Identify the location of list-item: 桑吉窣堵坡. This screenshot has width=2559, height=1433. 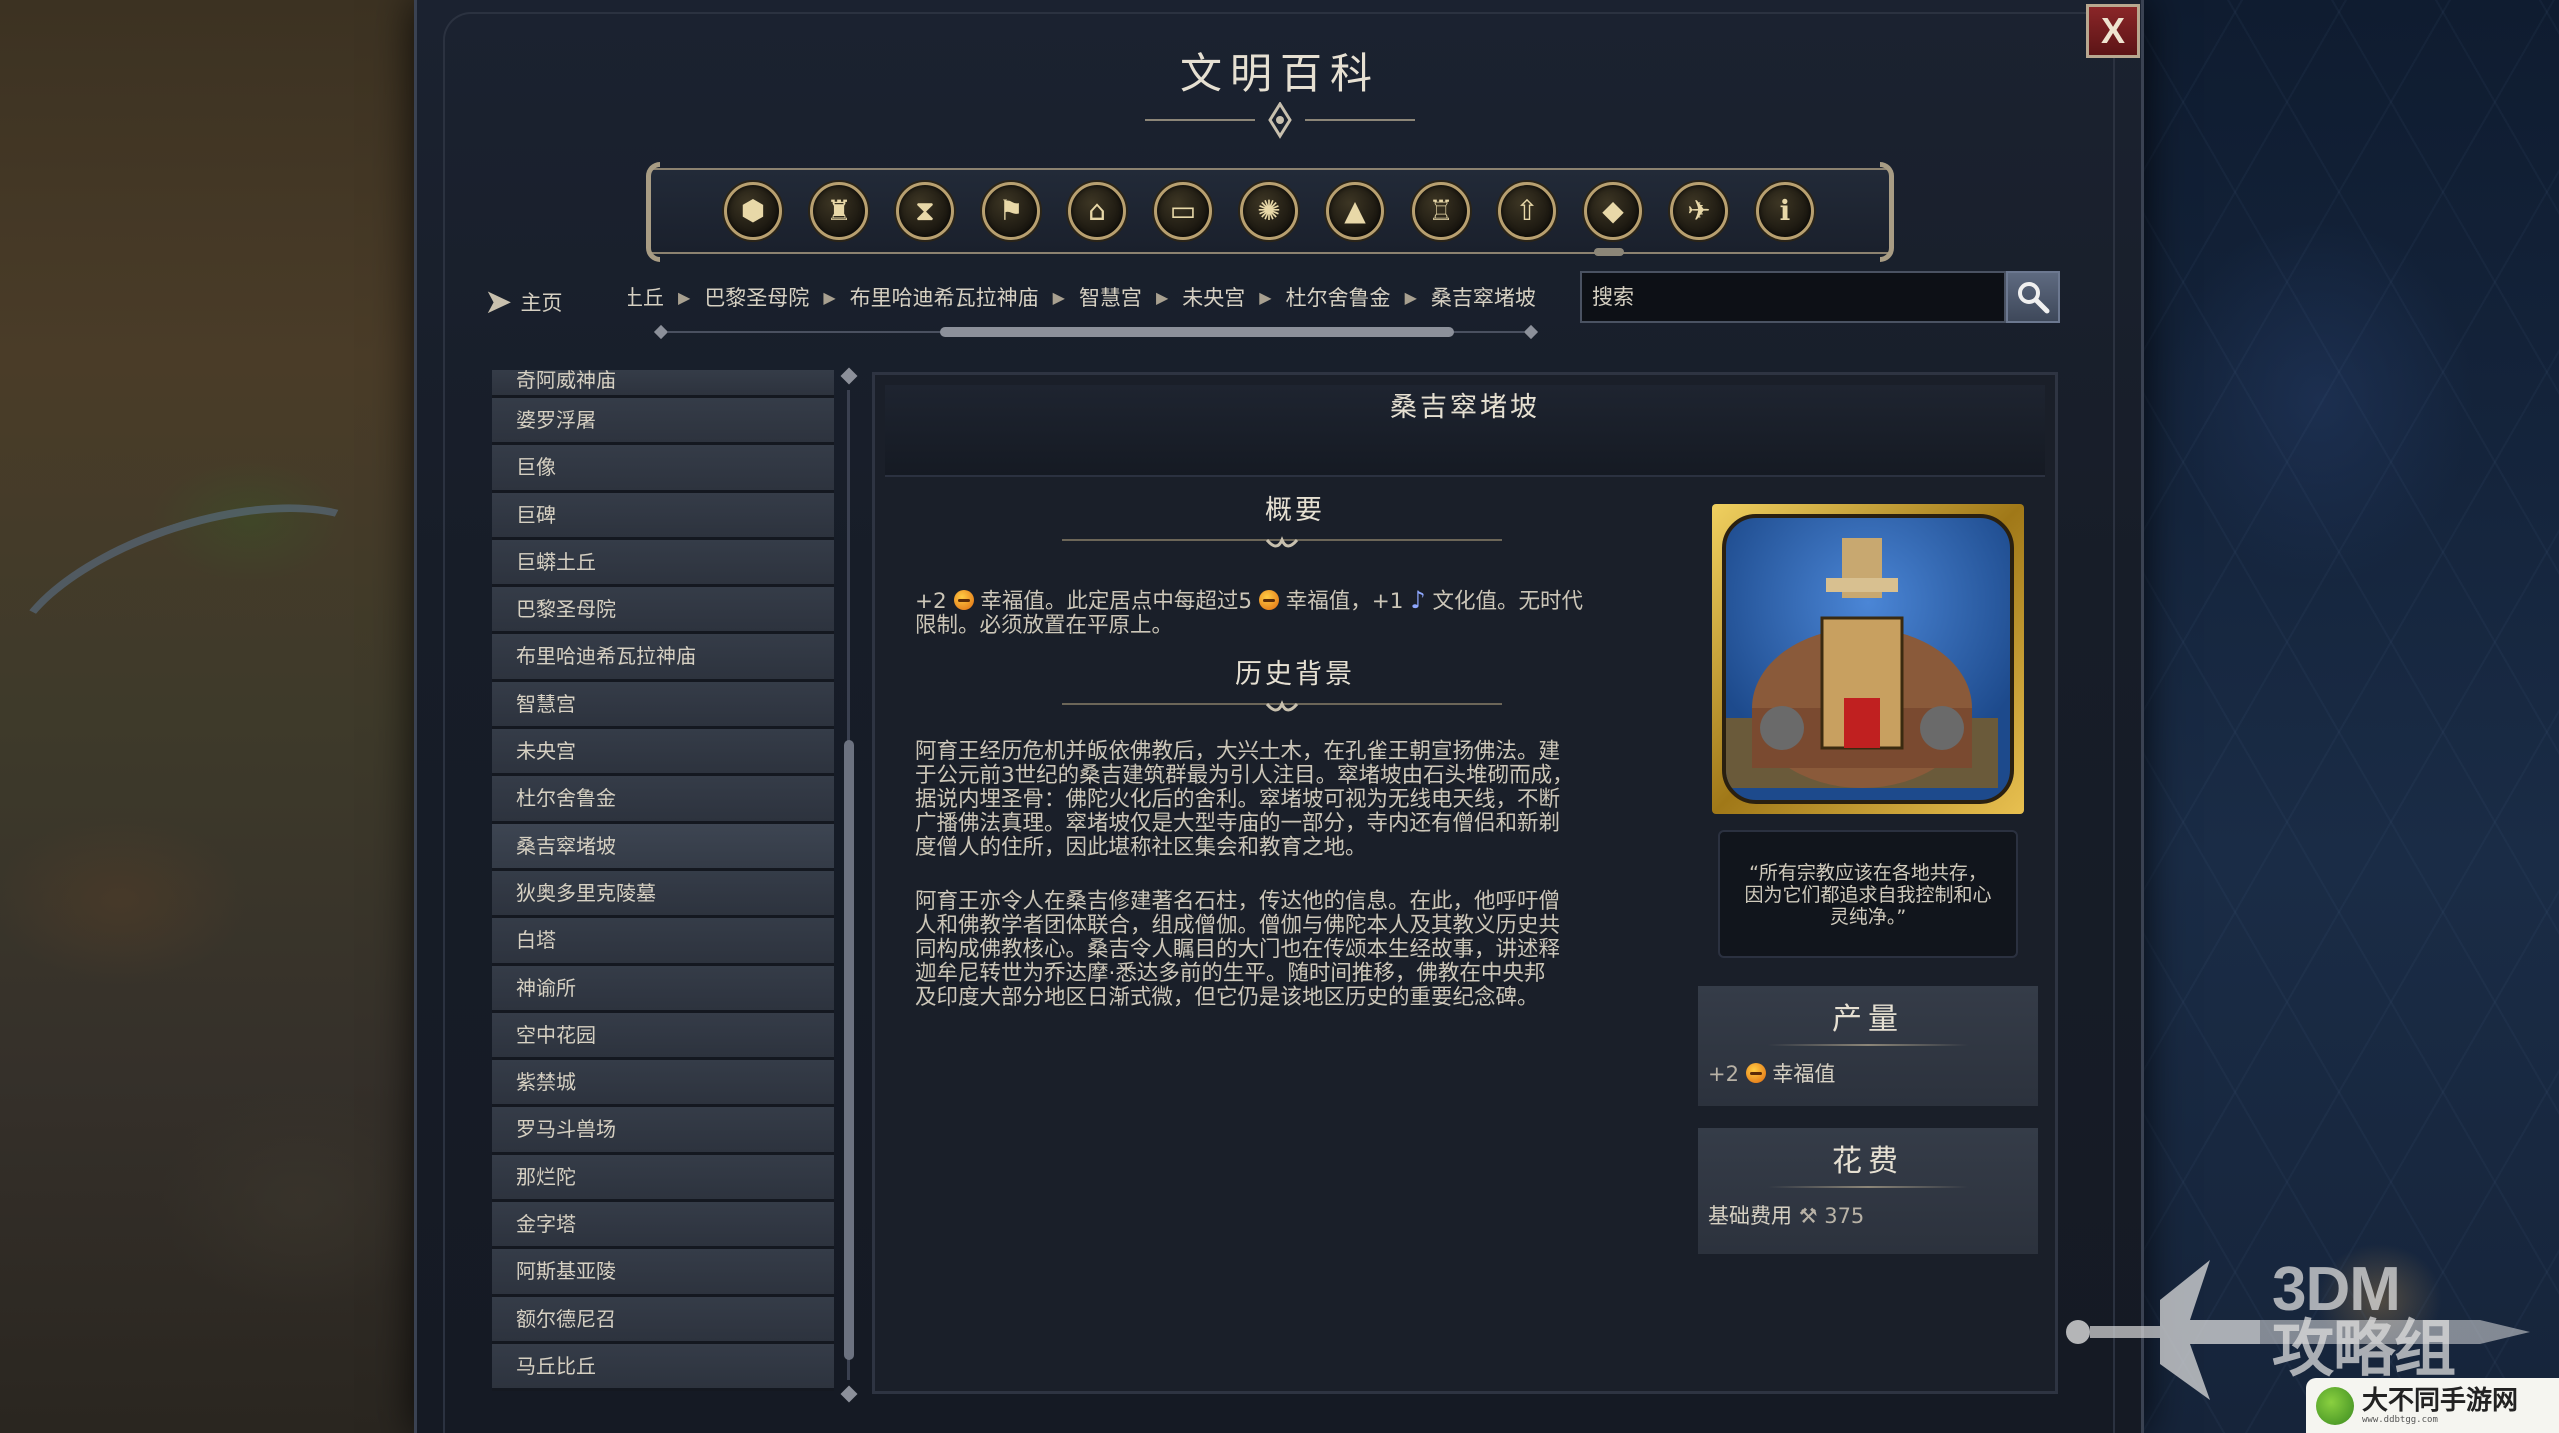
(663, 847).